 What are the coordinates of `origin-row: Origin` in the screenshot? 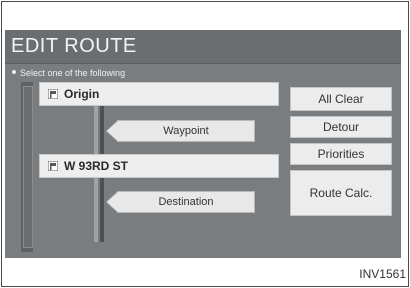 It's located at (159, 94).